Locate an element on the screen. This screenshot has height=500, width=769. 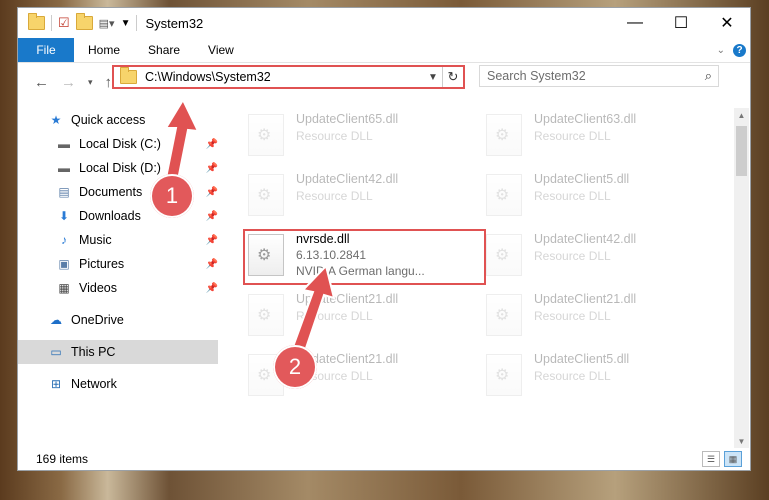
item-count: 169 items is located at coordinates (62, 459).